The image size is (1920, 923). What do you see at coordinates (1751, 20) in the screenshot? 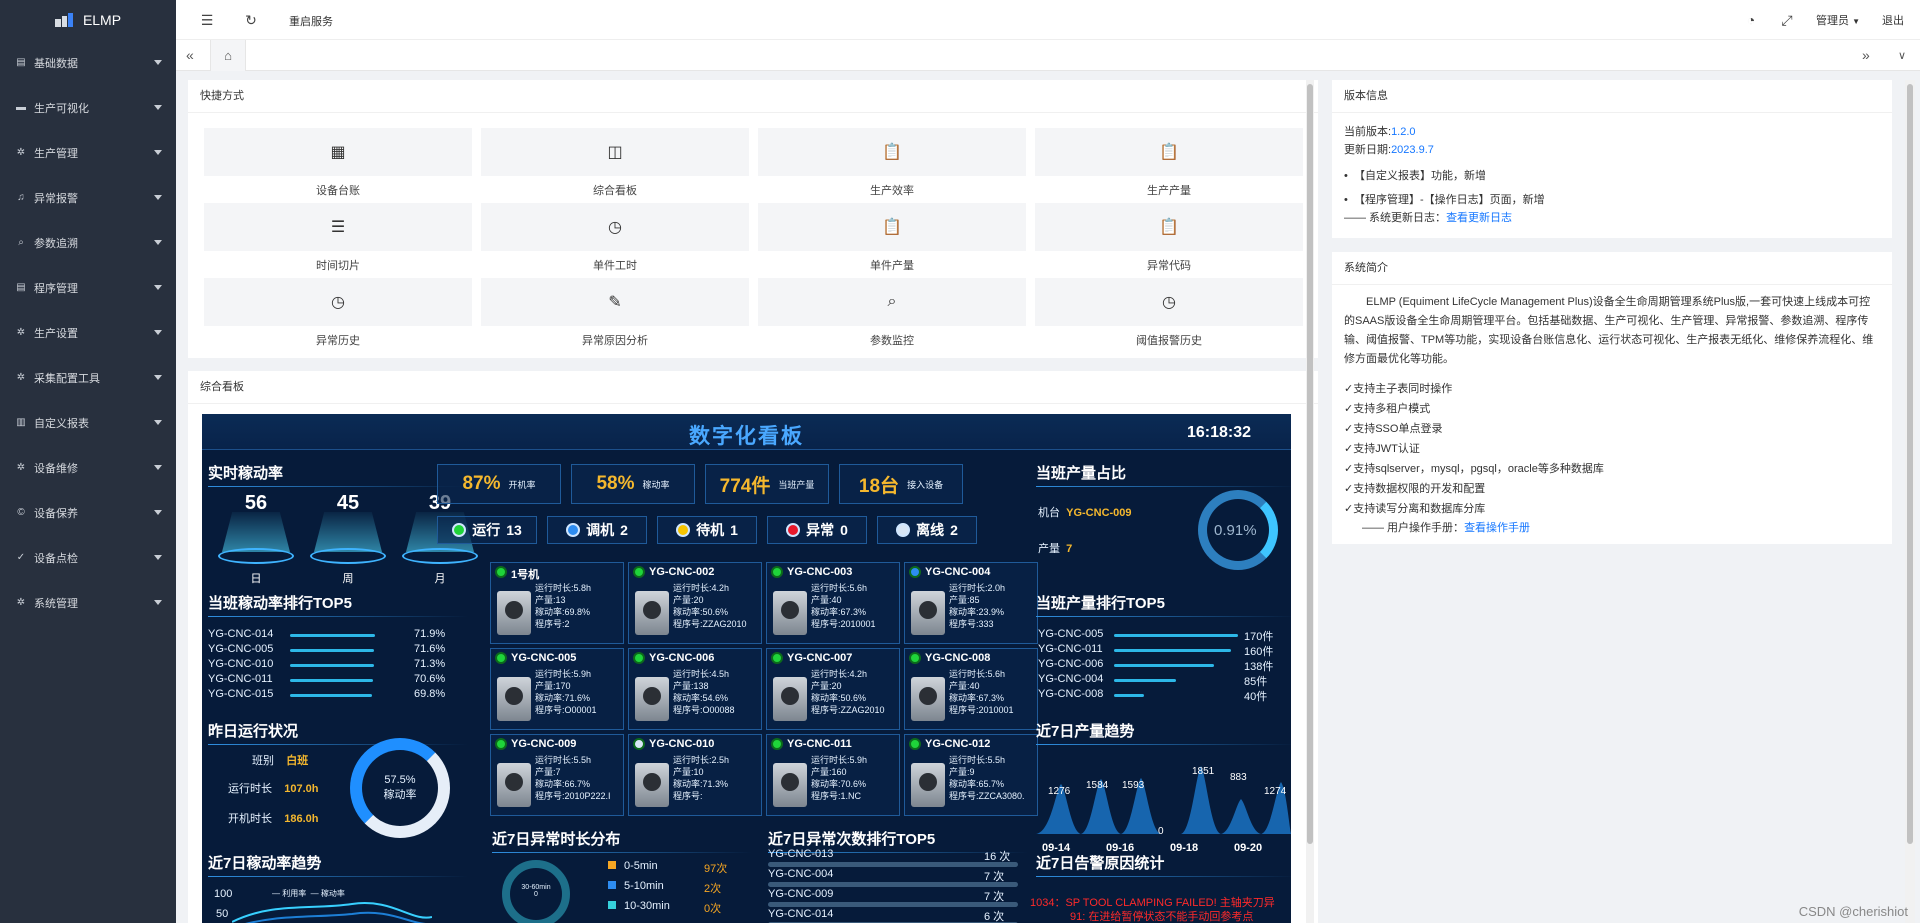
I see `dashboard-icon: ◔` at bounding box center [1751, 20].